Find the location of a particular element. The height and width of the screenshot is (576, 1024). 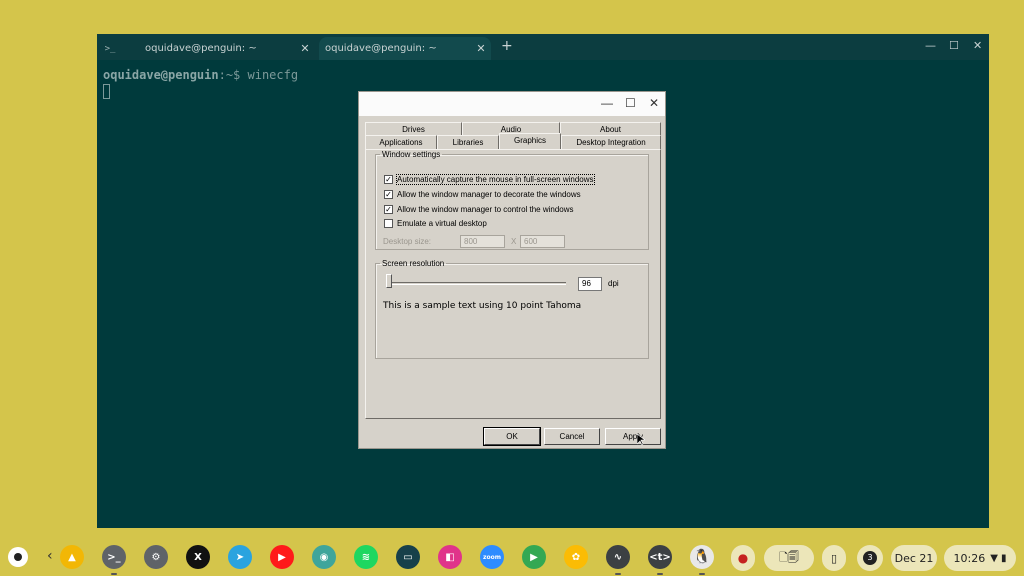

notification-button: 3 is located at coordinates (870, 558).